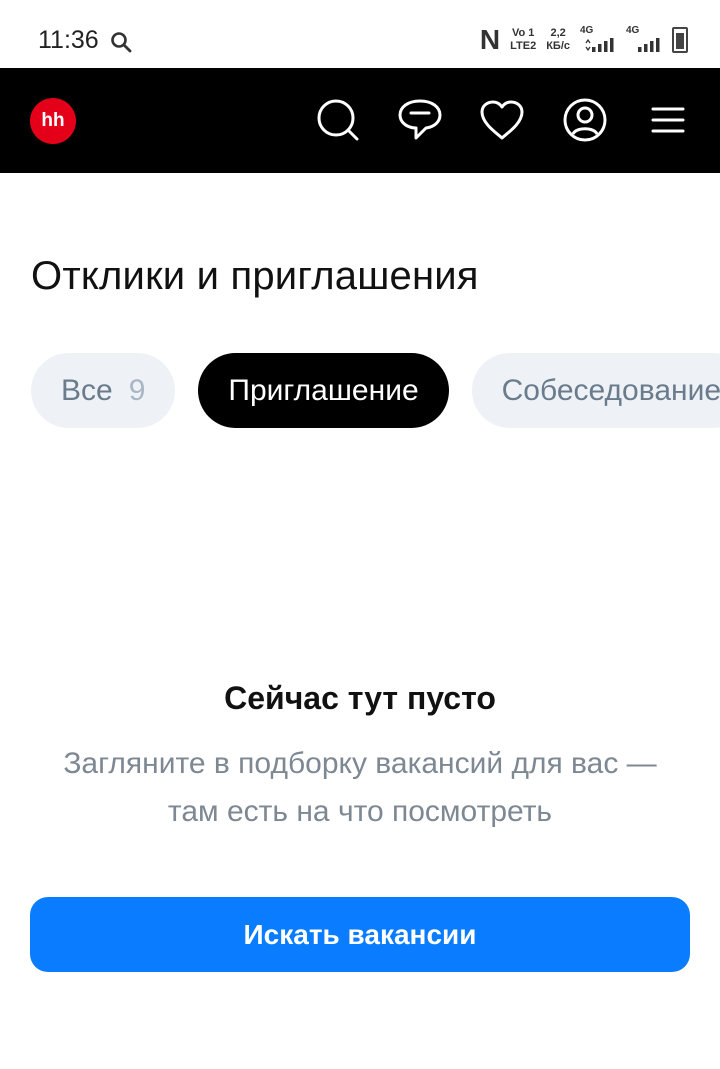 This screenshot has height=1069, width=720. Describe the element at coordinates (668, 120) in the screenshot. I see `menu-icon` at that location.